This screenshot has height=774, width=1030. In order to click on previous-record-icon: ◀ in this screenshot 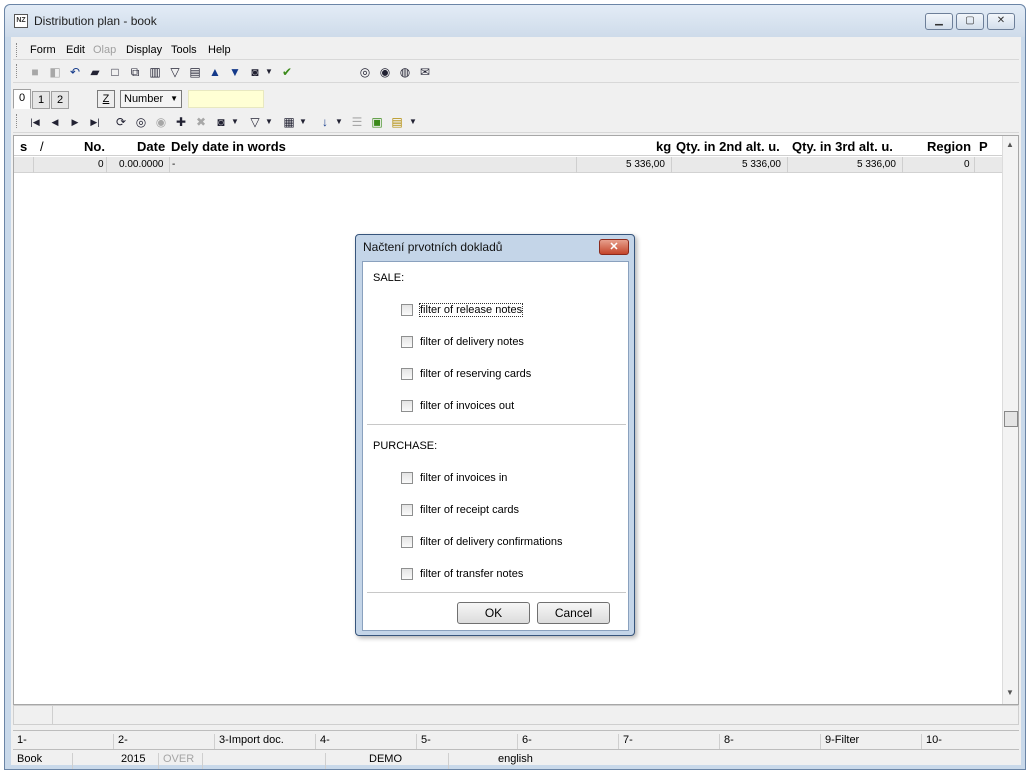, I will do `click(55, 122)`.